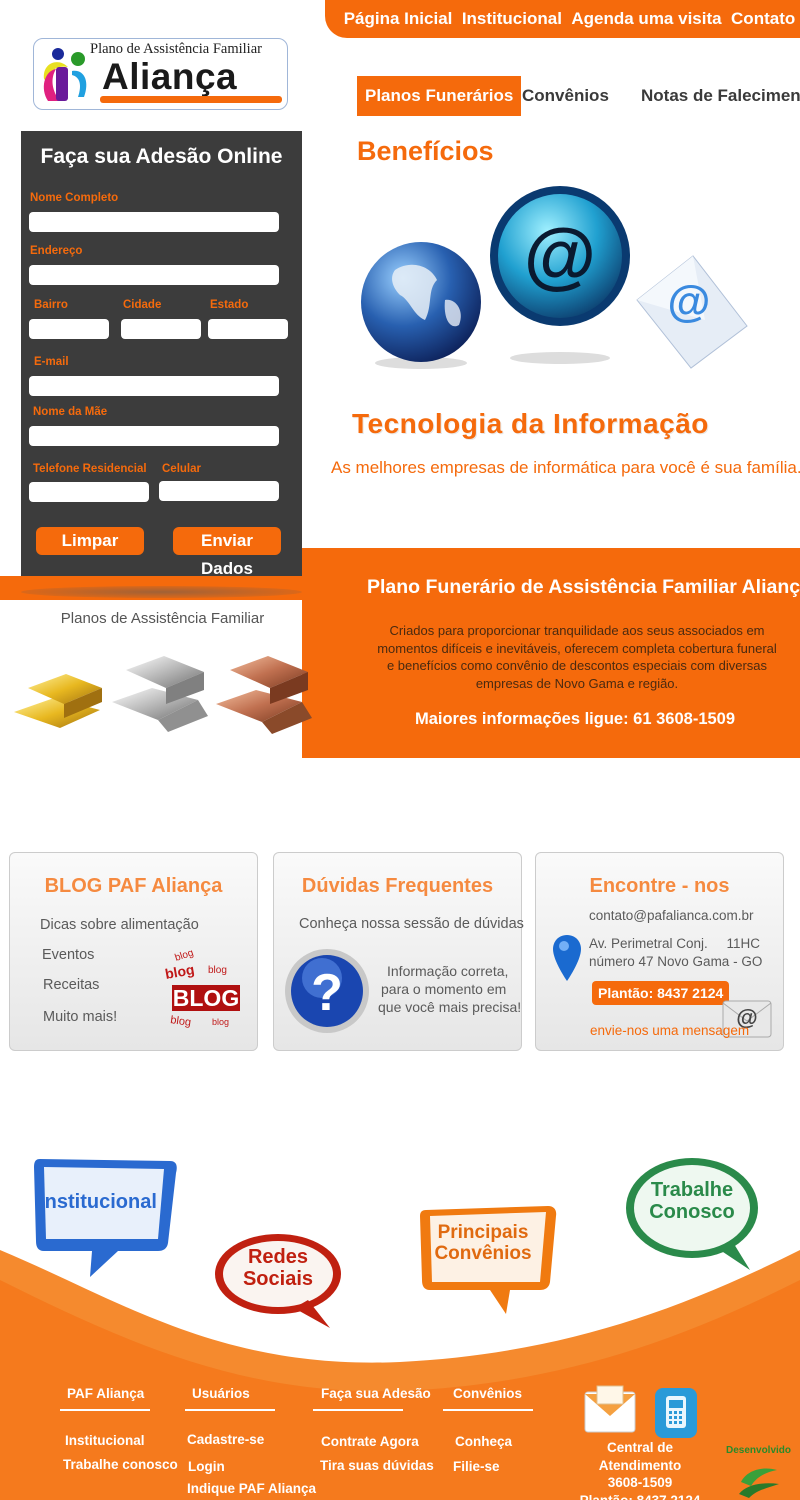  Describe the element at coordinates (640, 1496) in the screenshot. I see `central-plantao: Plantão: 8437 2124` at that location.